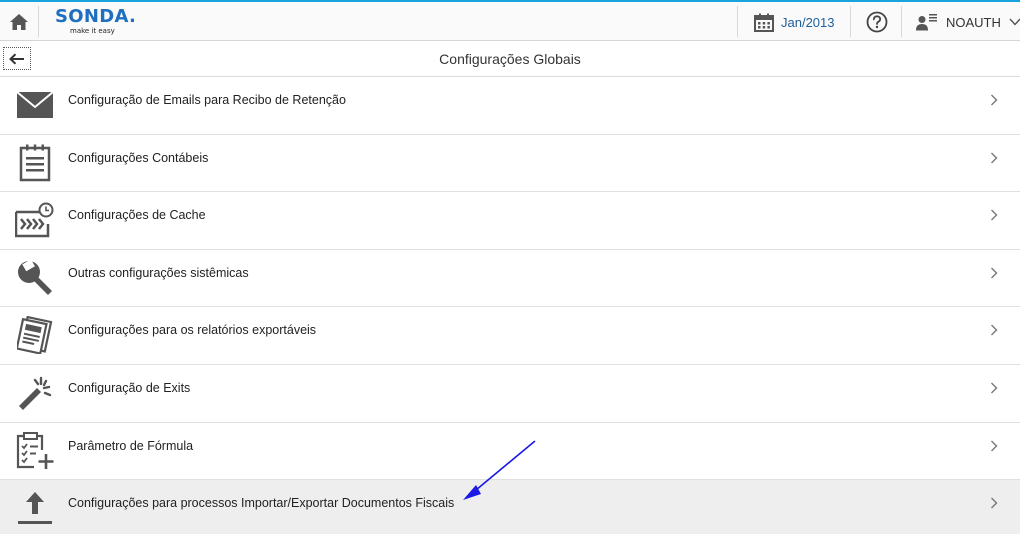 The width and height of the screenshot is (1020, 534). Describe the element at coordinates (764, 22) in the screenshot. I see `calendar-icon` at that location.